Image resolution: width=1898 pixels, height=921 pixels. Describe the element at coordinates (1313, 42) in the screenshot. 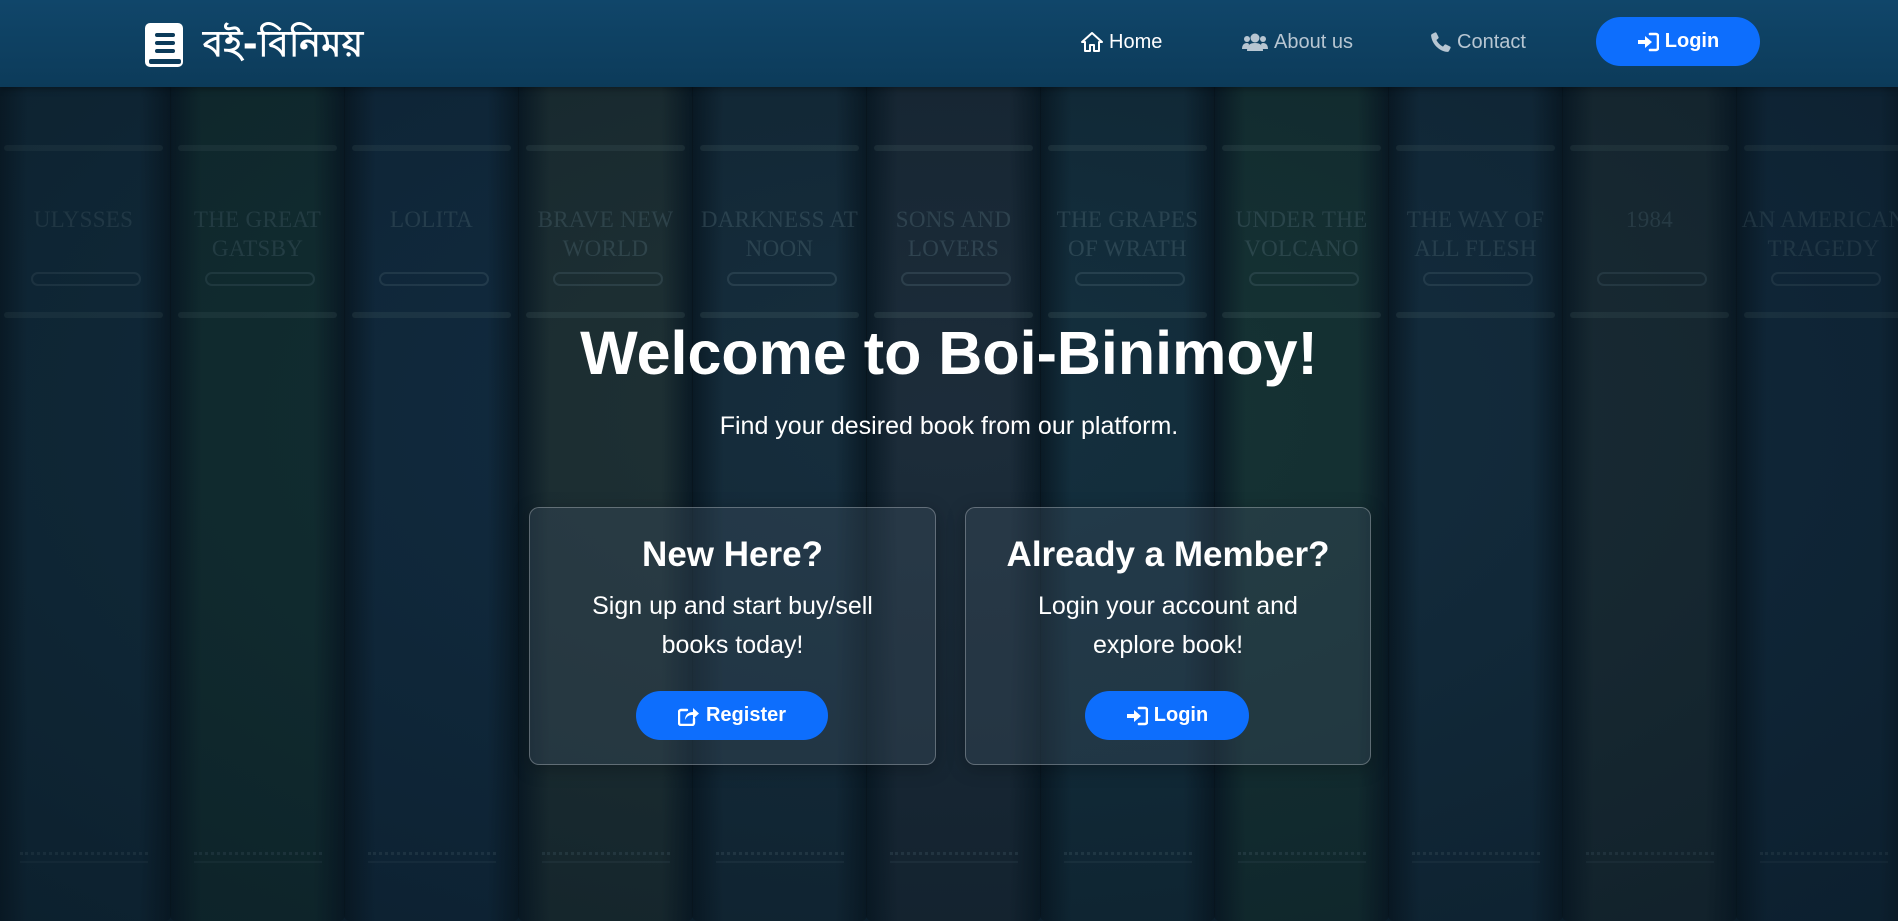

I see `nav-about-label: About us` at that location.